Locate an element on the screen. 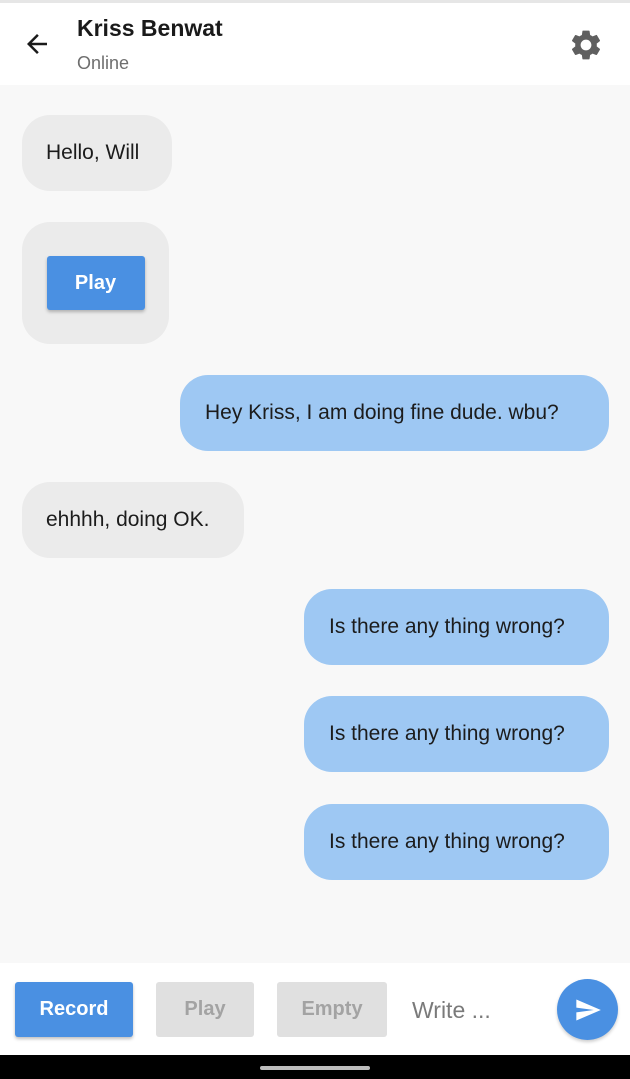 This screenshot has width=630, height=1079. back-button is located at coordinates (37, 44).